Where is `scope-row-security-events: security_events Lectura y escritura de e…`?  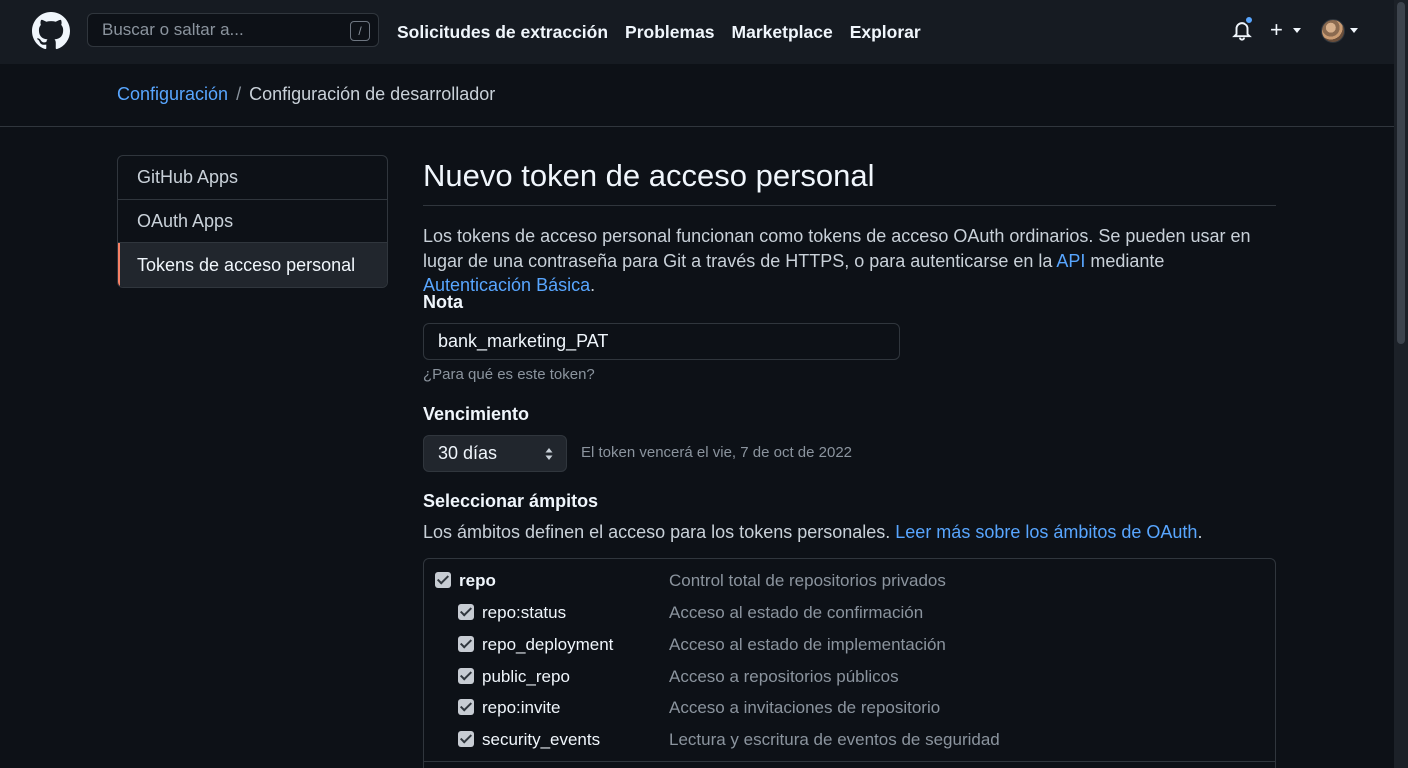 scope-row-security-events: security_events Lectura y escritura de e… is located at coordinates (849, 747).